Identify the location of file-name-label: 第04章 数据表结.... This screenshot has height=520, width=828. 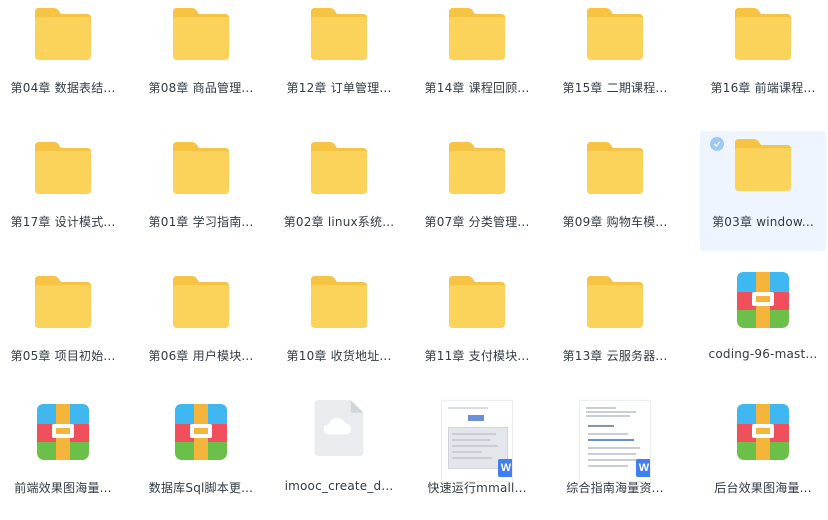
(63, 88).